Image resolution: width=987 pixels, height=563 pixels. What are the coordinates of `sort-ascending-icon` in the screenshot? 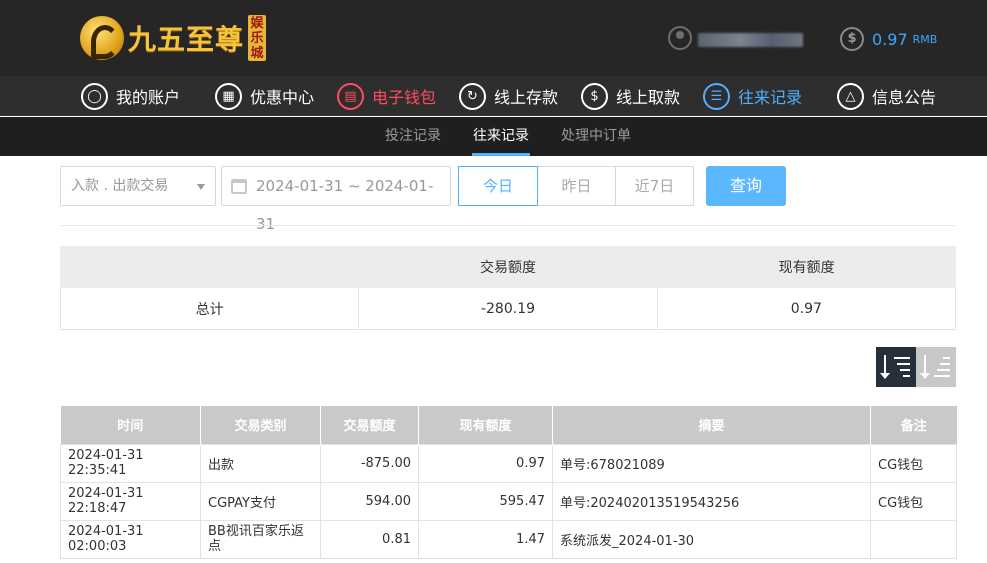 It's located at (935, 367).